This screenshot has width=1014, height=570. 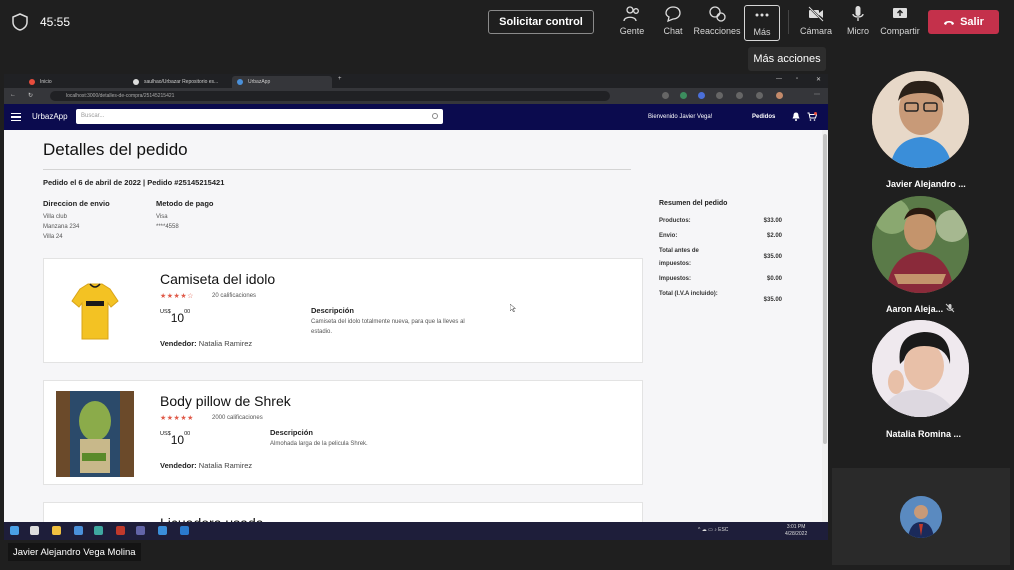 What do you see at coordinates (56, 530) in the screenshot?
I see `file-explorer-icon` at bounding box center [56, 530].